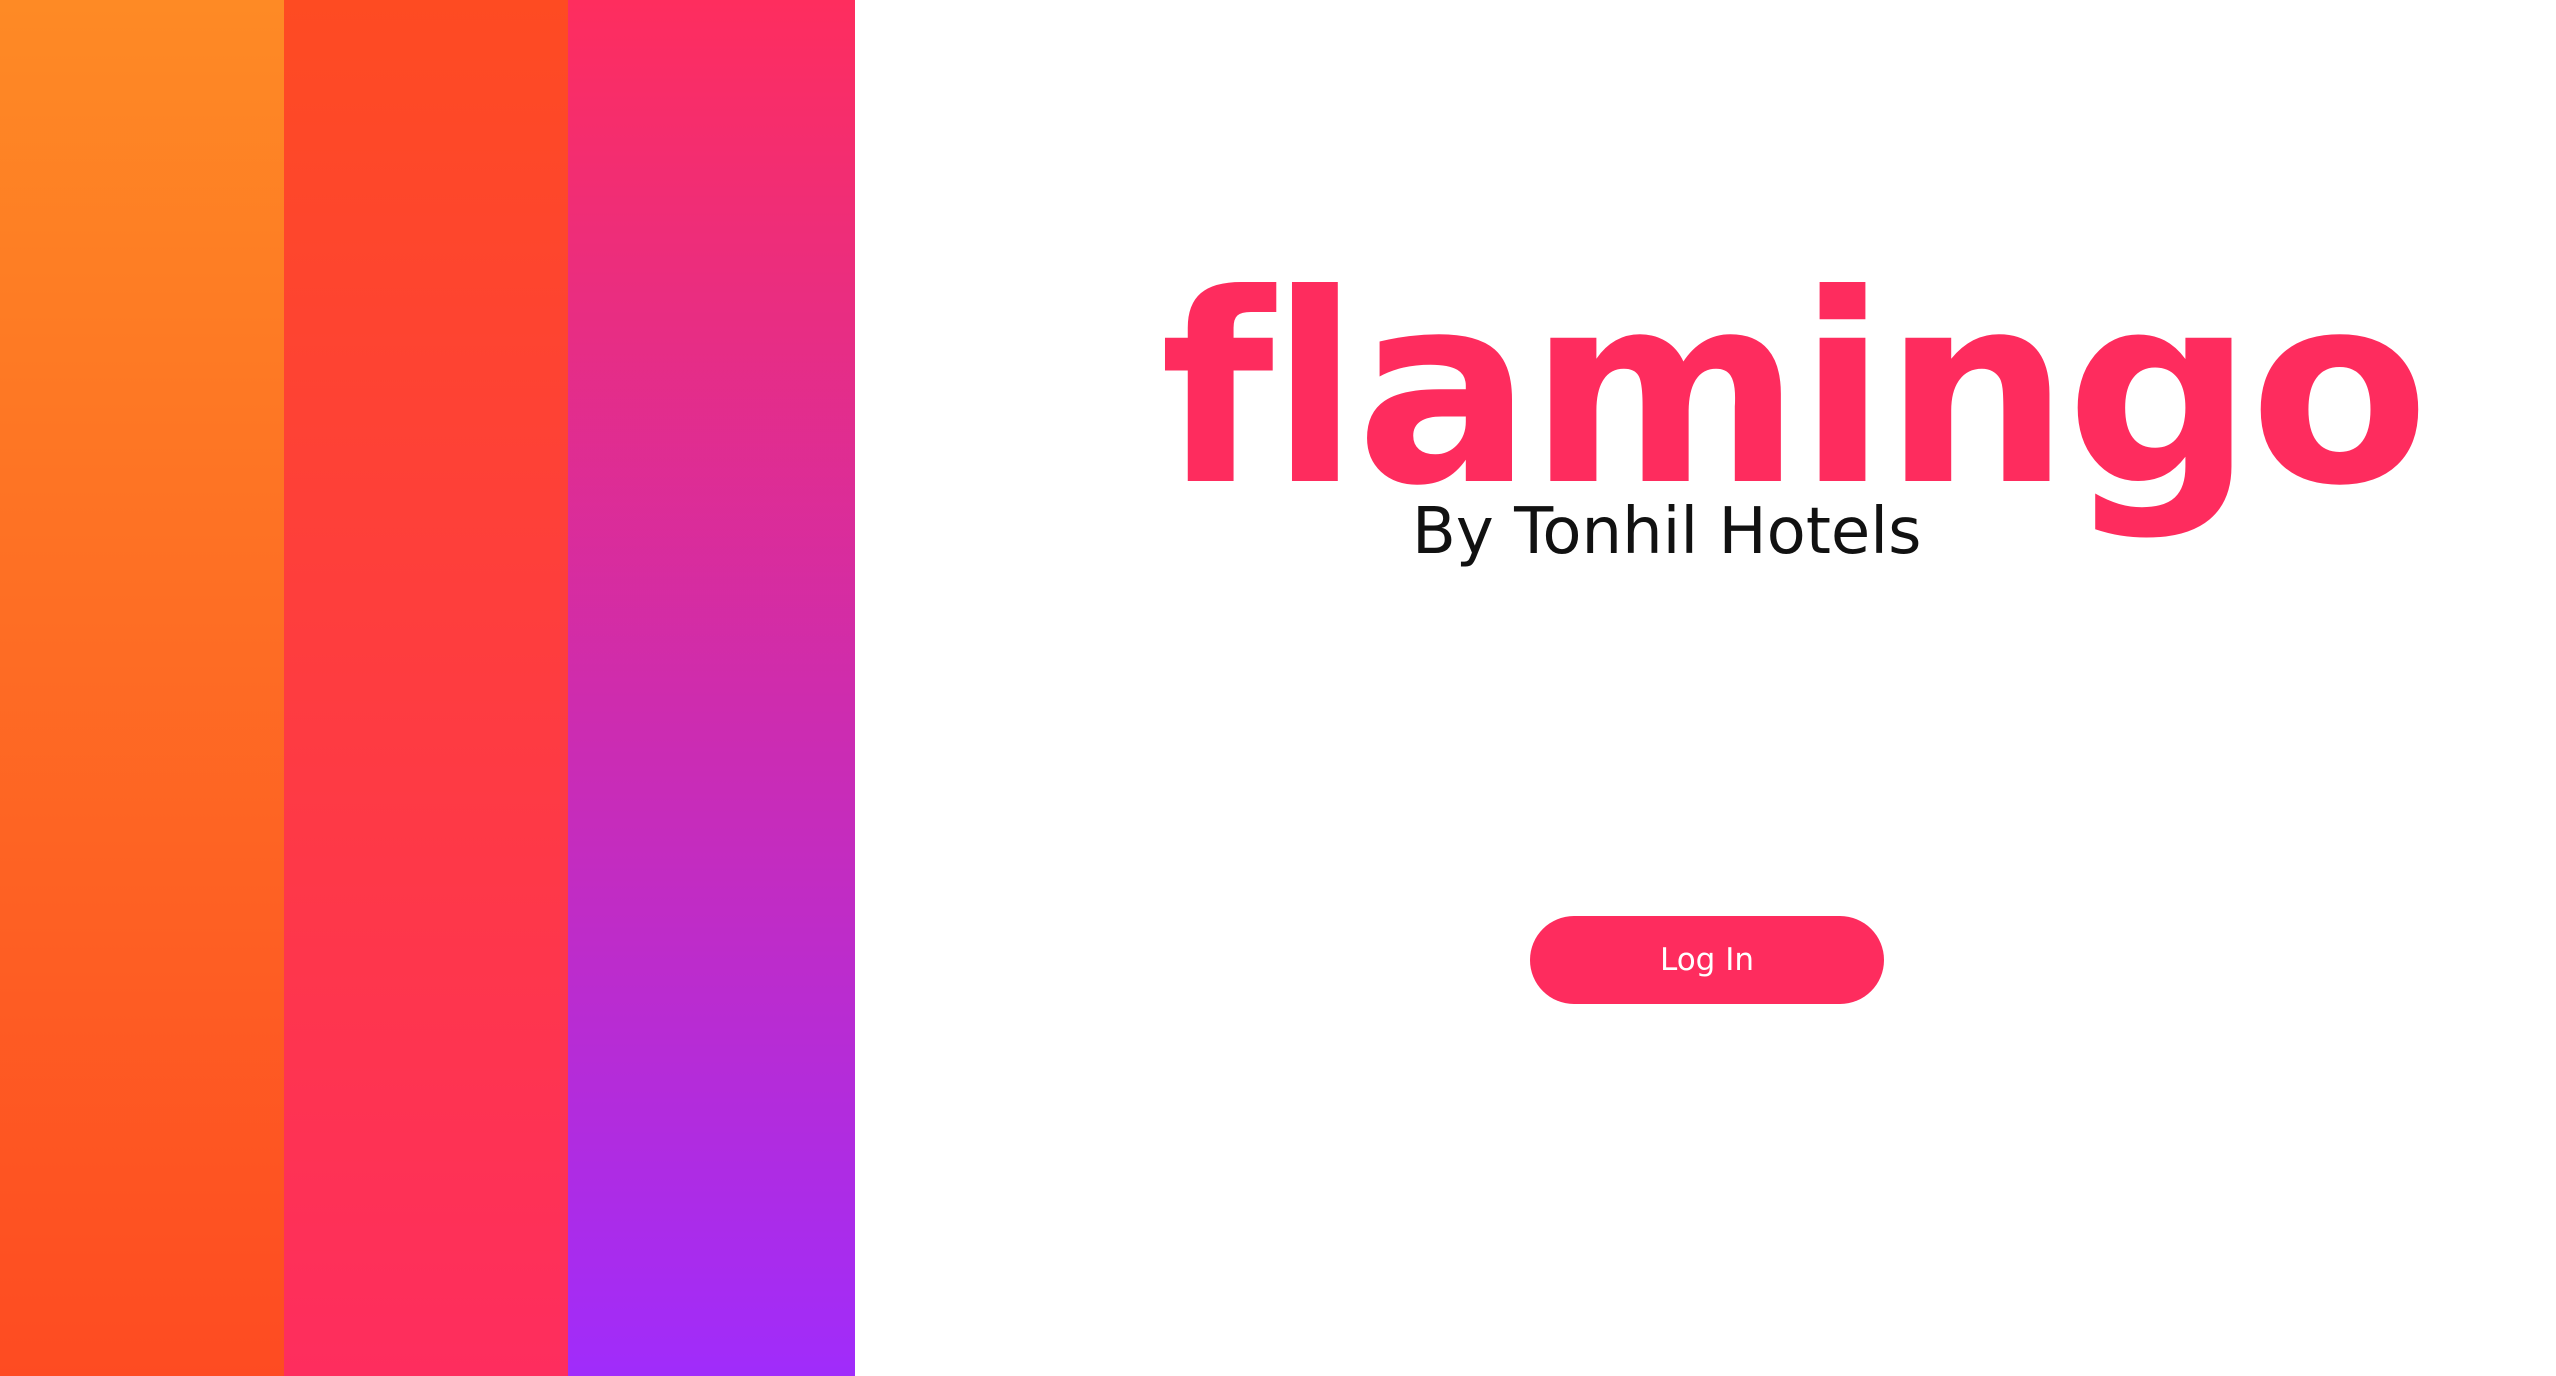 This screenshot has height=1376, width=2556. What do you see at coordinates (142, 688) in the screenshot?
I see `orange-stripe` at bounding box center [142, 688].